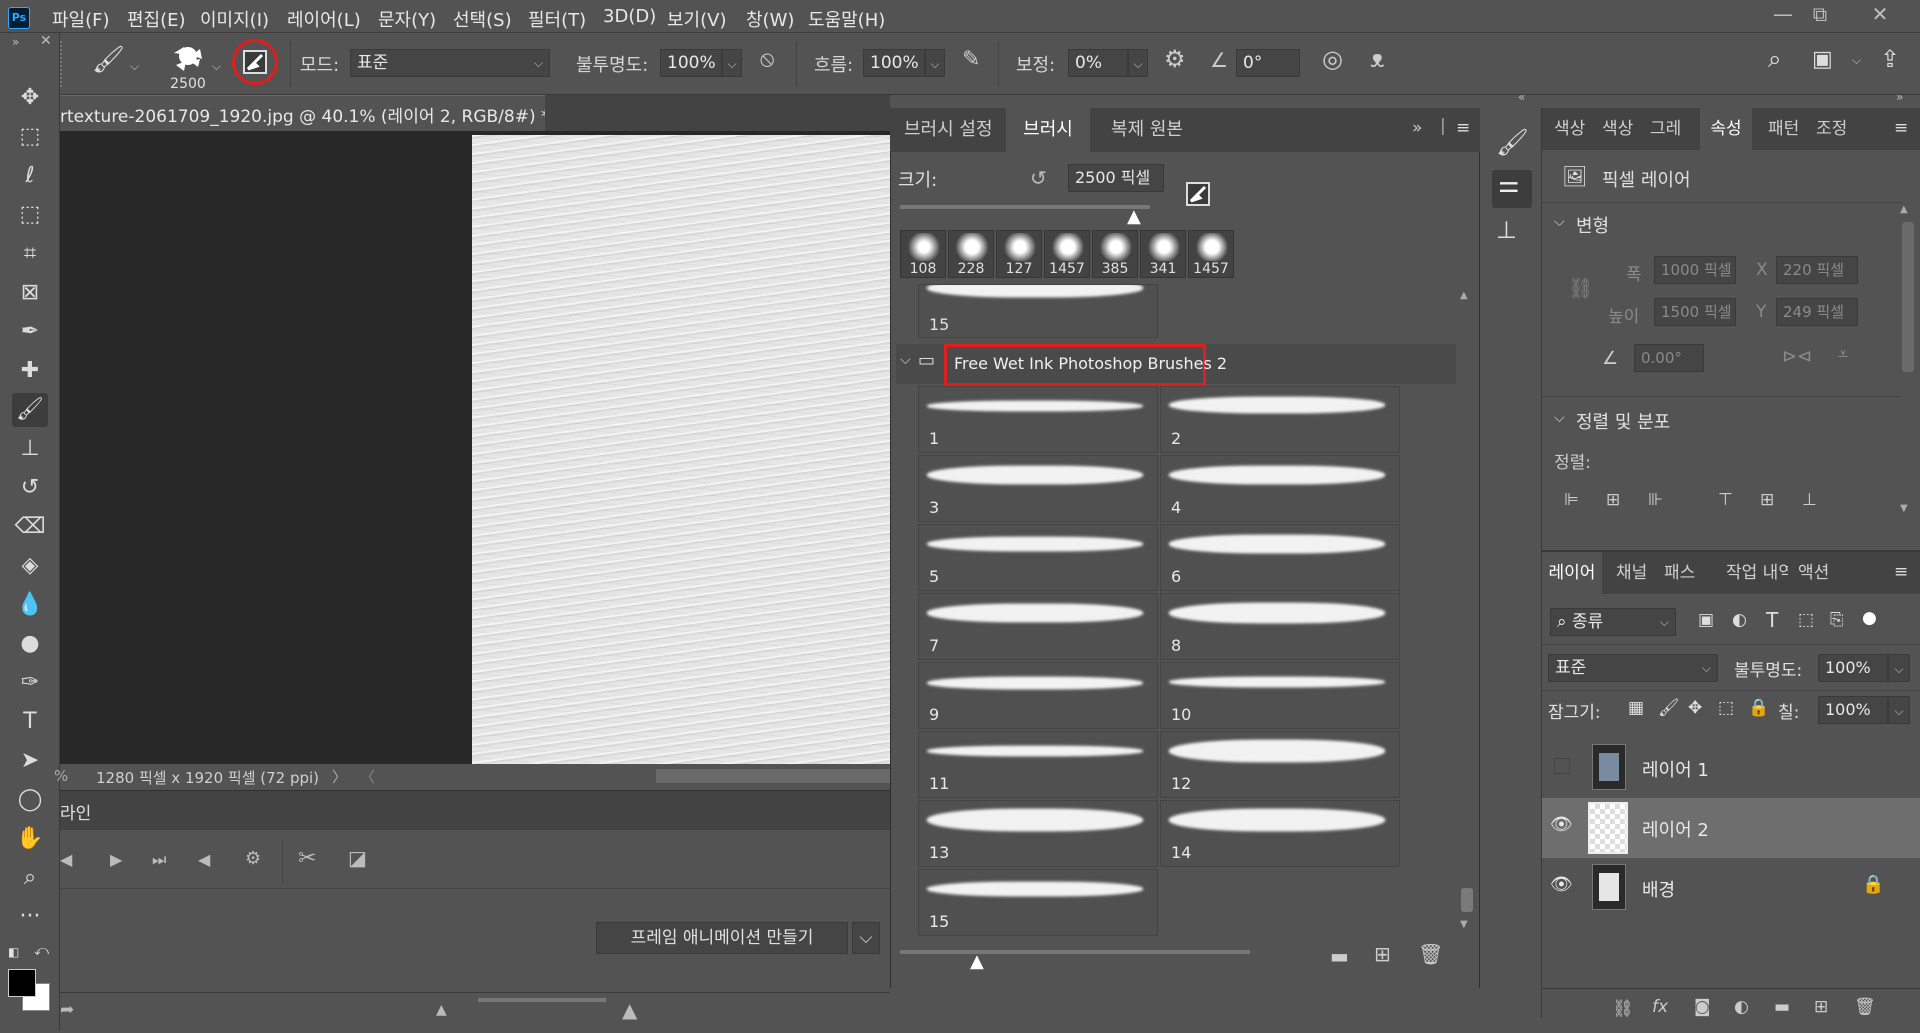 Image resolution: width=1920 pixels, height=1033 pixels. Describe the element at coordinates (542, 1000) in the screenshot. I see `timeline-zoom-slider` at that location.